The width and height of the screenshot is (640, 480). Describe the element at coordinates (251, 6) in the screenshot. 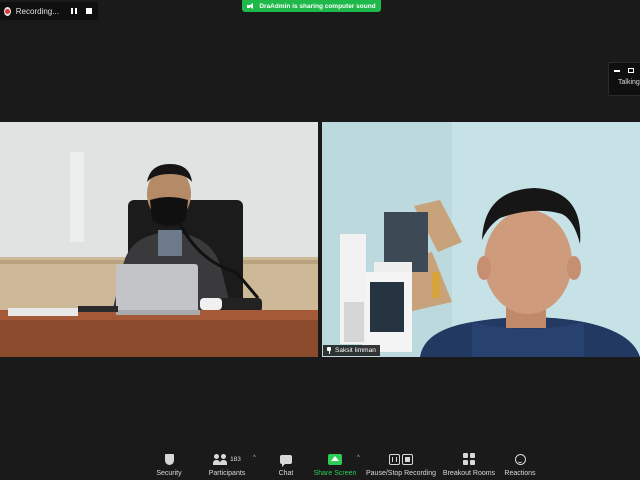

I see `speaker-icon` at that location.